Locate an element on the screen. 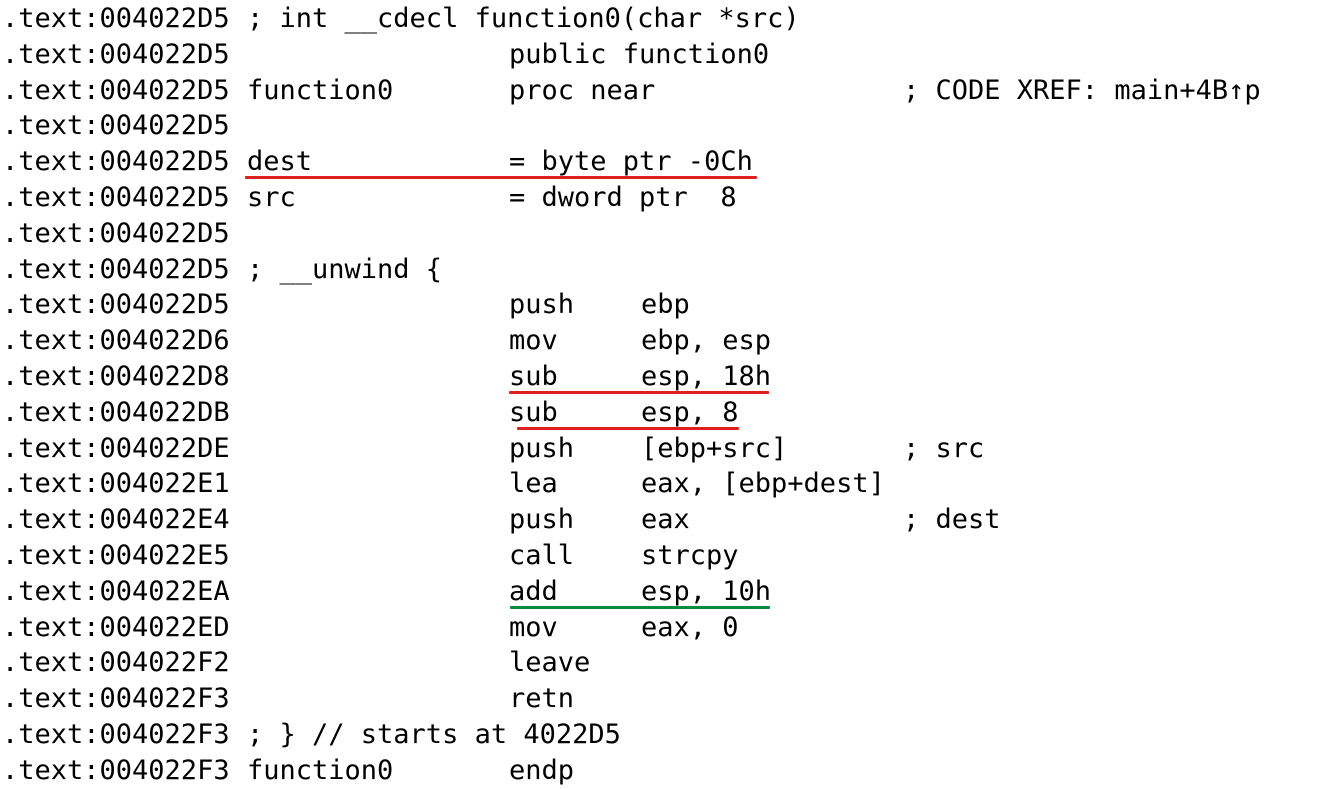  code-line: .text:004022EA add esp, 10h is located at coordinates (660, 592).